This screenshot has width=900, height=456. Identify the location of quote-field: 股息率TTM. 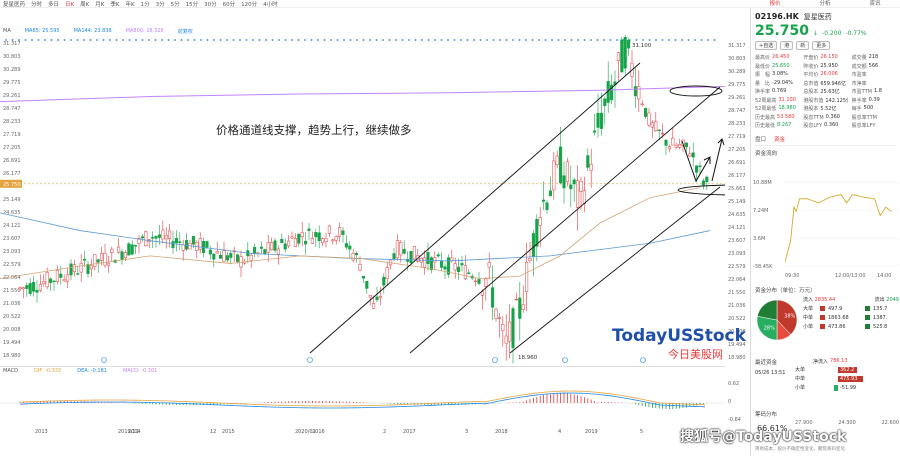
(874, 117).